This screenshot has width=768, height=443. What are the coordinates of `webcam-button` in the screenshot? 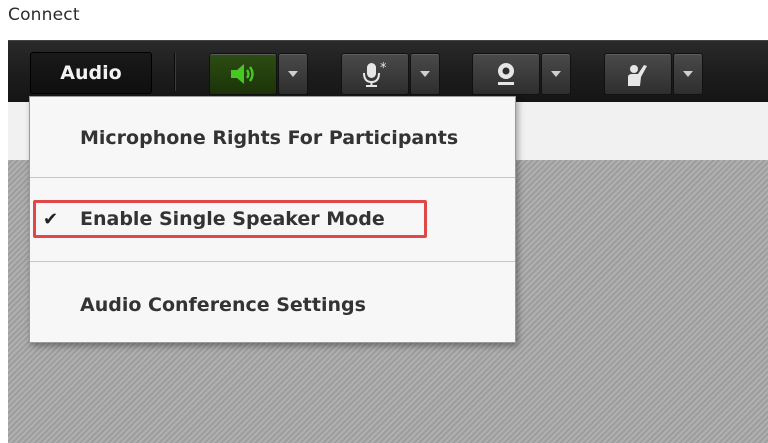 It's located at (506, 74).